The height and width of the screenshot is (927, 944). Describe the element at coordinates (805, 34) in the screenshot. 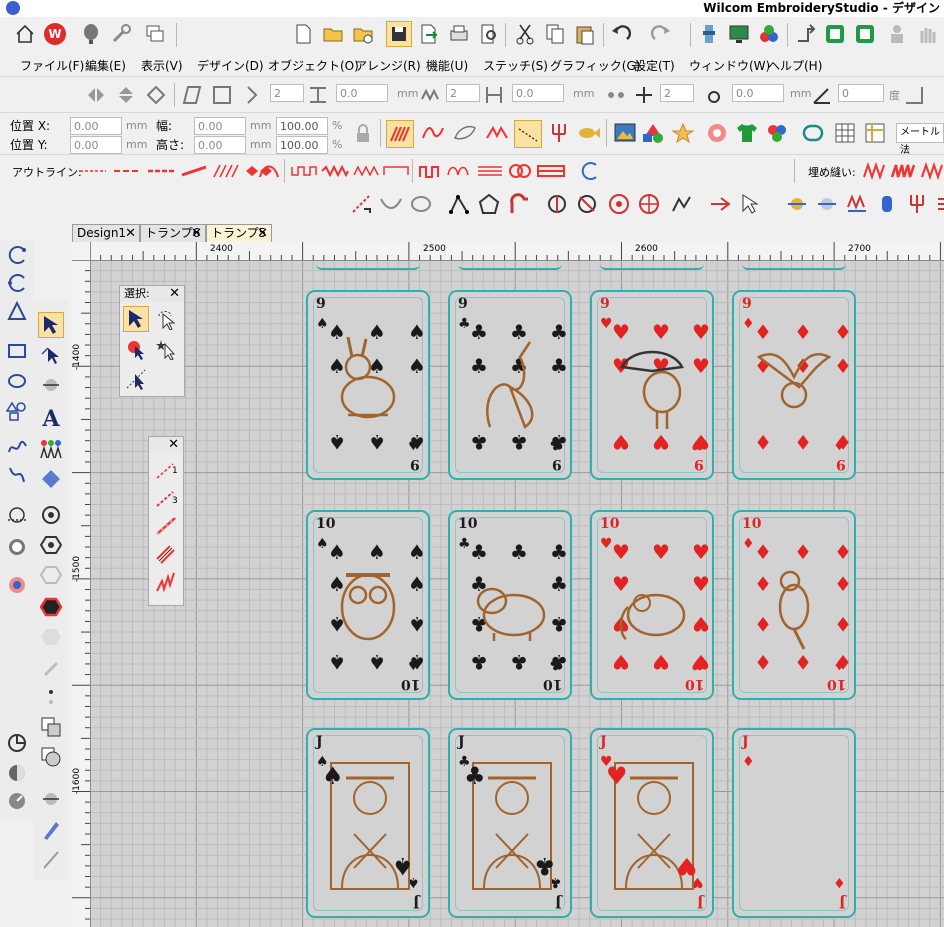

I see `transfer-icon` at that location.